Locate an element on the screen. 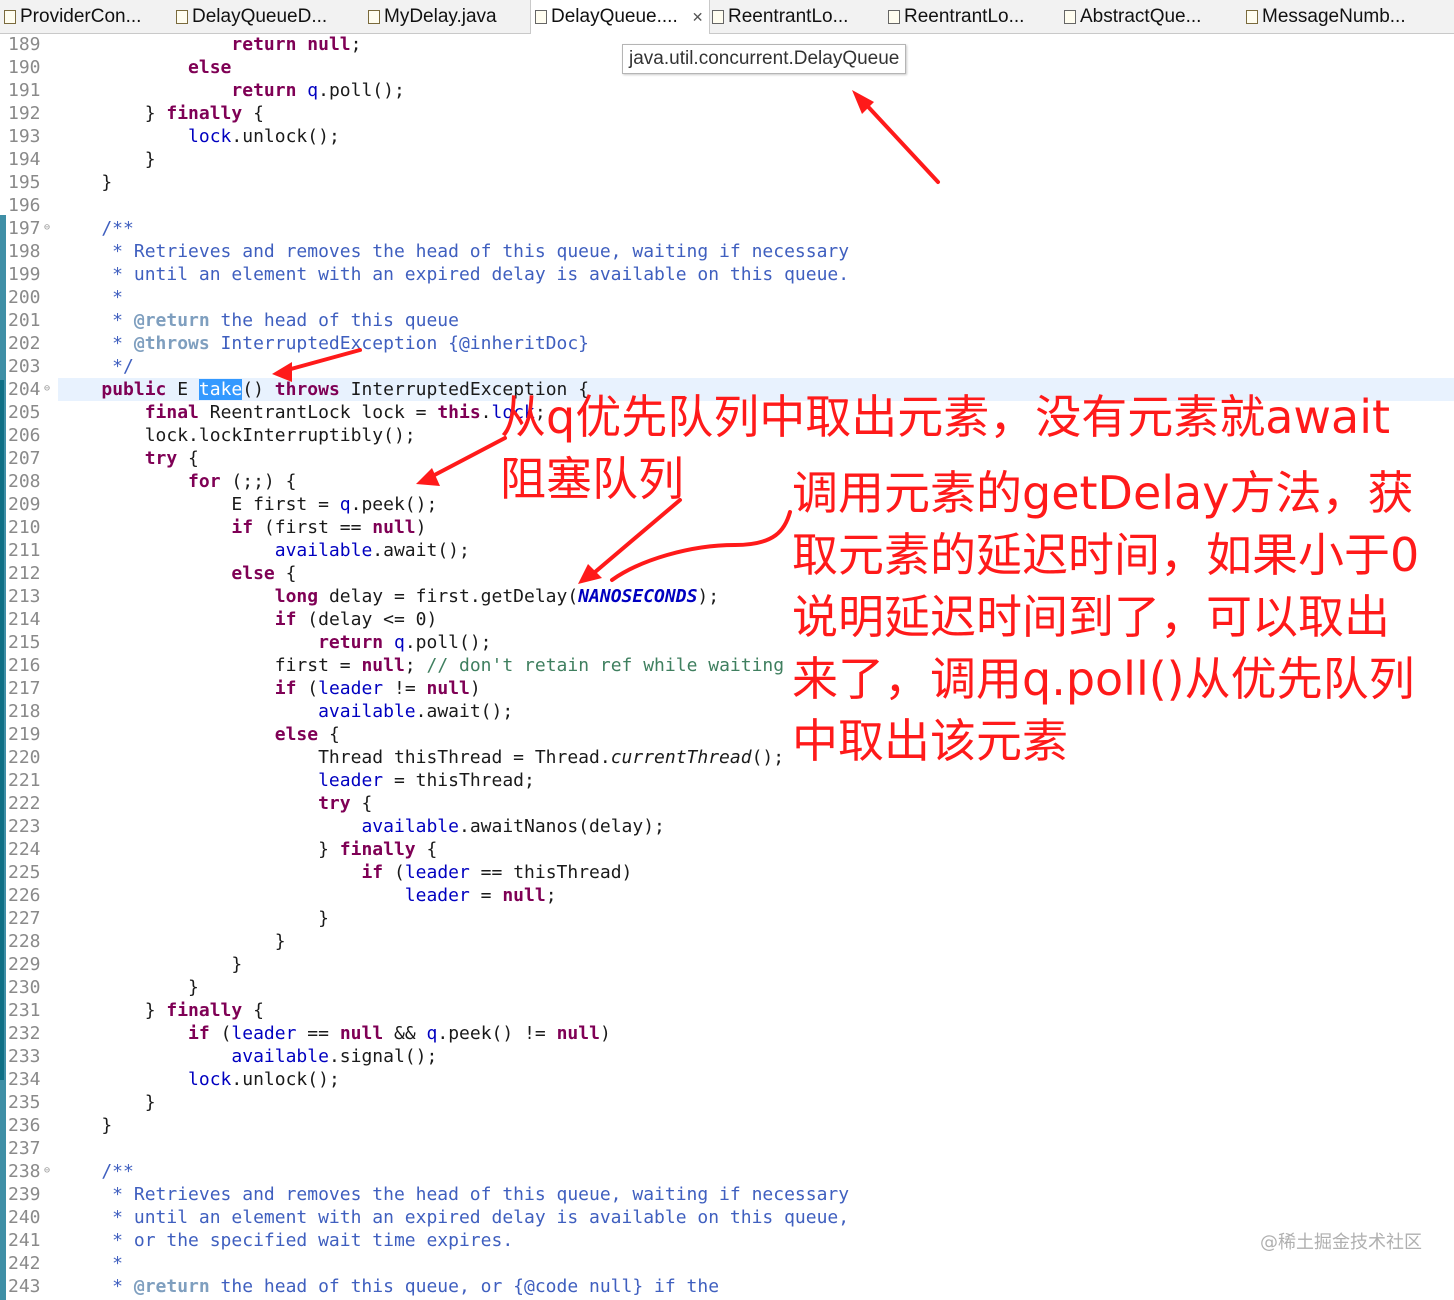 Image resolution: width=1454 pixels, height=1300 pixels. annotation-delay-line2: 取元素的延迟时间，如果小于0 is located at coordinates (1106, 555).